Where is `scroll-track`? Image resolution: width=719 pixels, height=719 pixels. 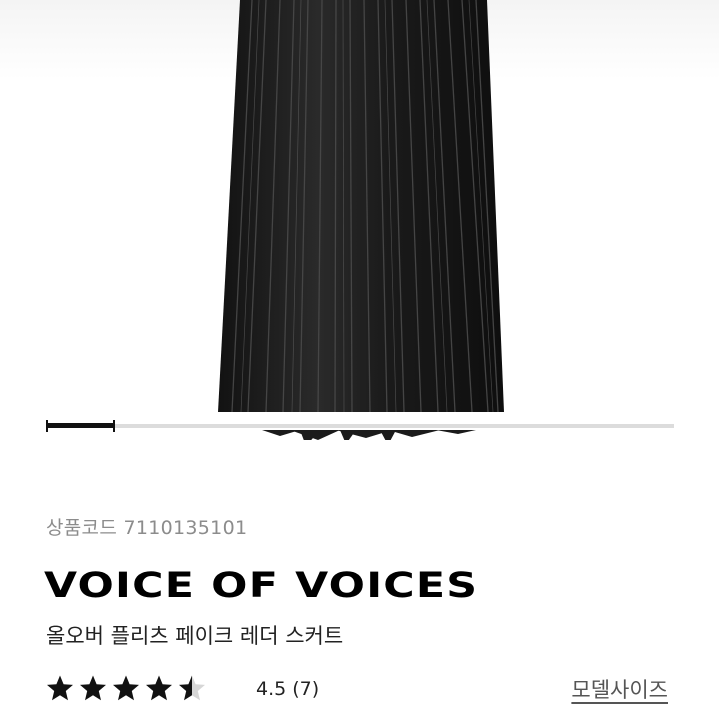
scroll-track is located at coordinates (360, 426).